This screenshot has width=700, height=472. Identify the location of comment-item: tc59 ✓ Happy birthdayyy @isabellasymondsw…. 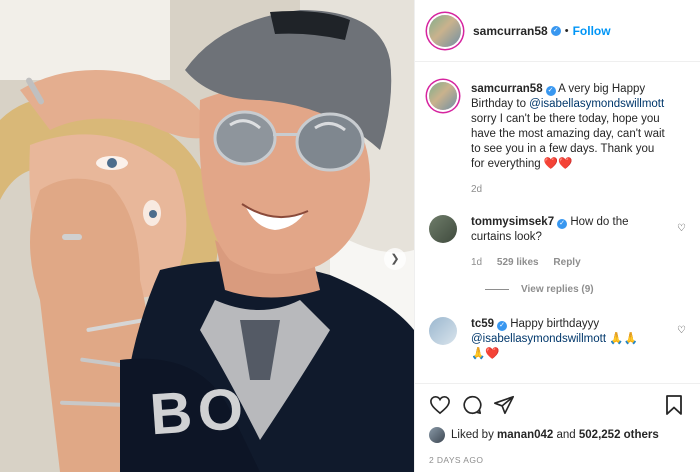
(557, 339).